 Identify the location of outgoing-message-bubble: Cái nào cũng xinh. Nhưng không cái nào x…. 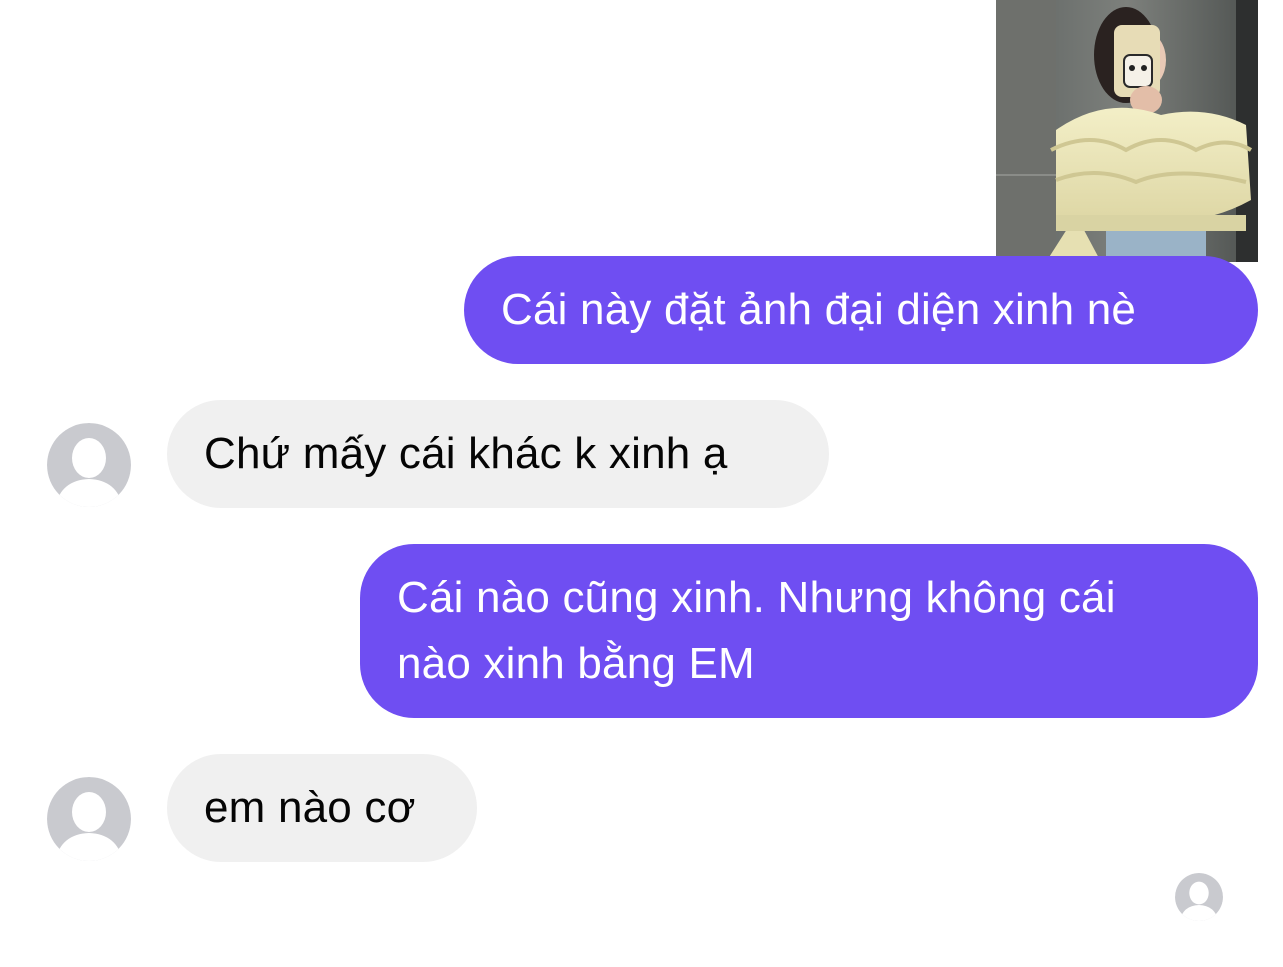
(809, 631).